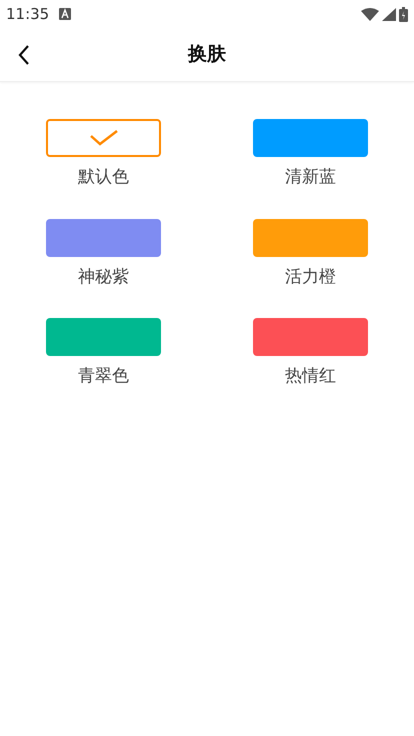 The width and height of the screenshot is (414, 736). Describe the element at coordinates (24, 54) in the screenshot. I see `back-icon` at that location.